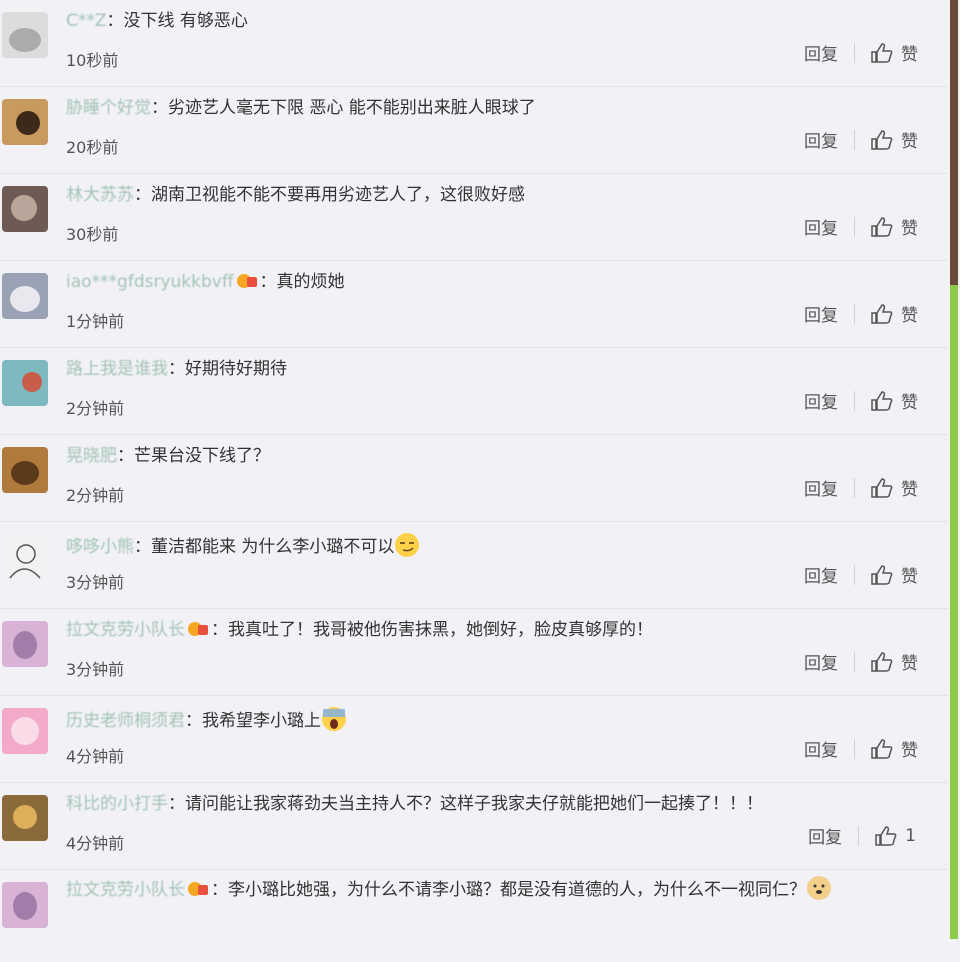 Image resolution: width=960 pixels, height=962 pixels. I want to click on comment-line: 林大苏苏：湖南卫视能不能不要再用劣迹艺人了，这很败好感, so click(295, 195).